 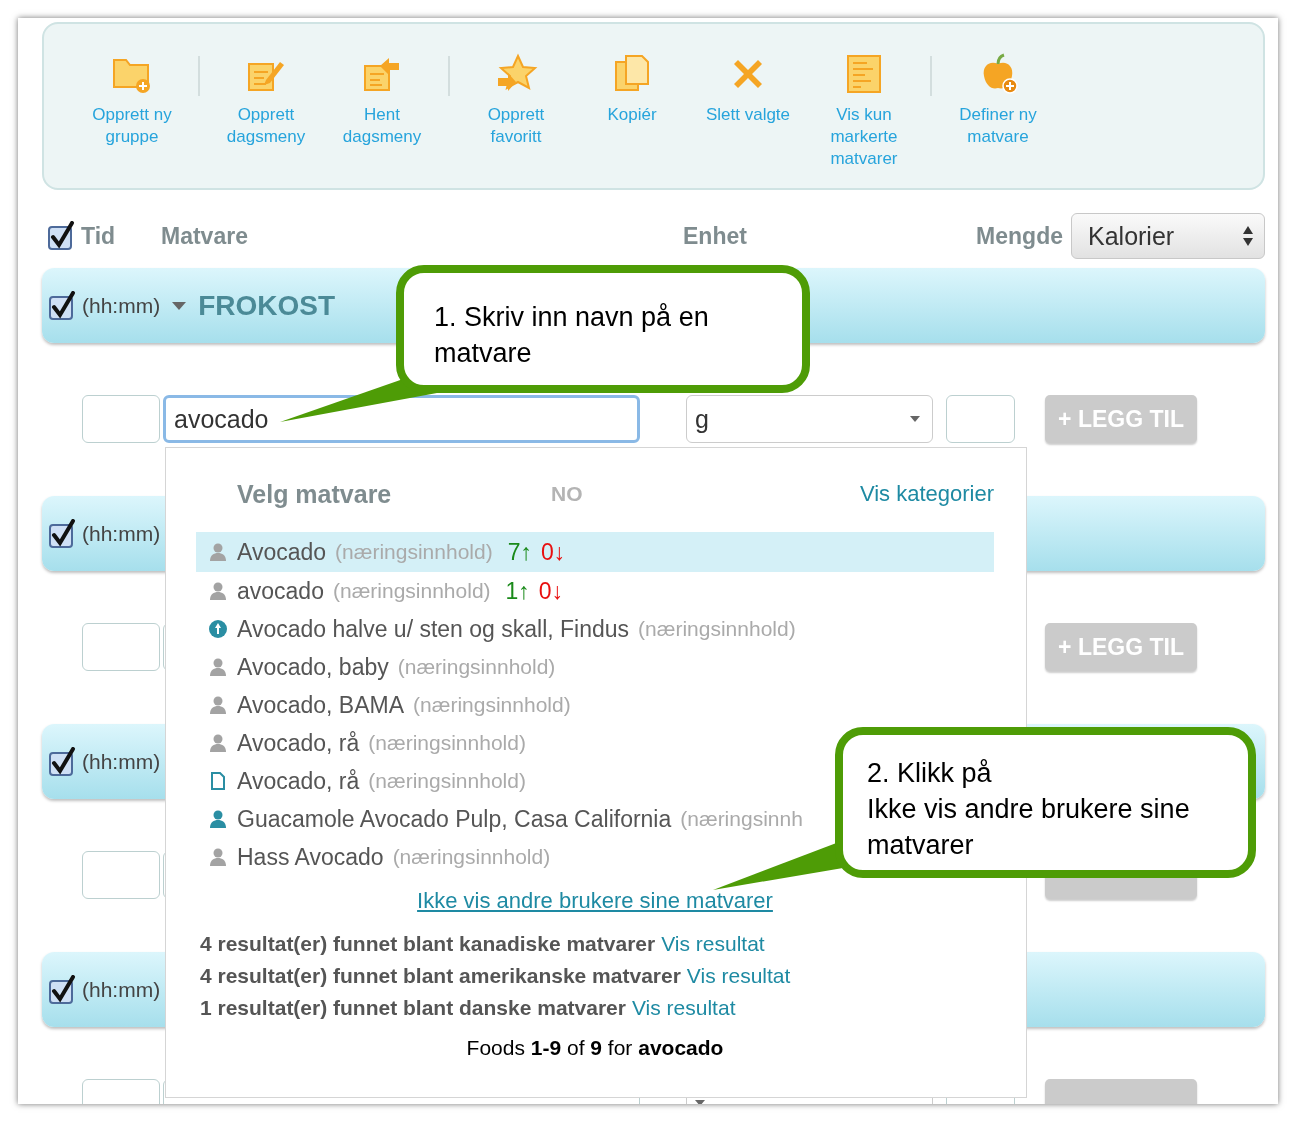 I want to click on info-icon, so click(x=218, y=629).